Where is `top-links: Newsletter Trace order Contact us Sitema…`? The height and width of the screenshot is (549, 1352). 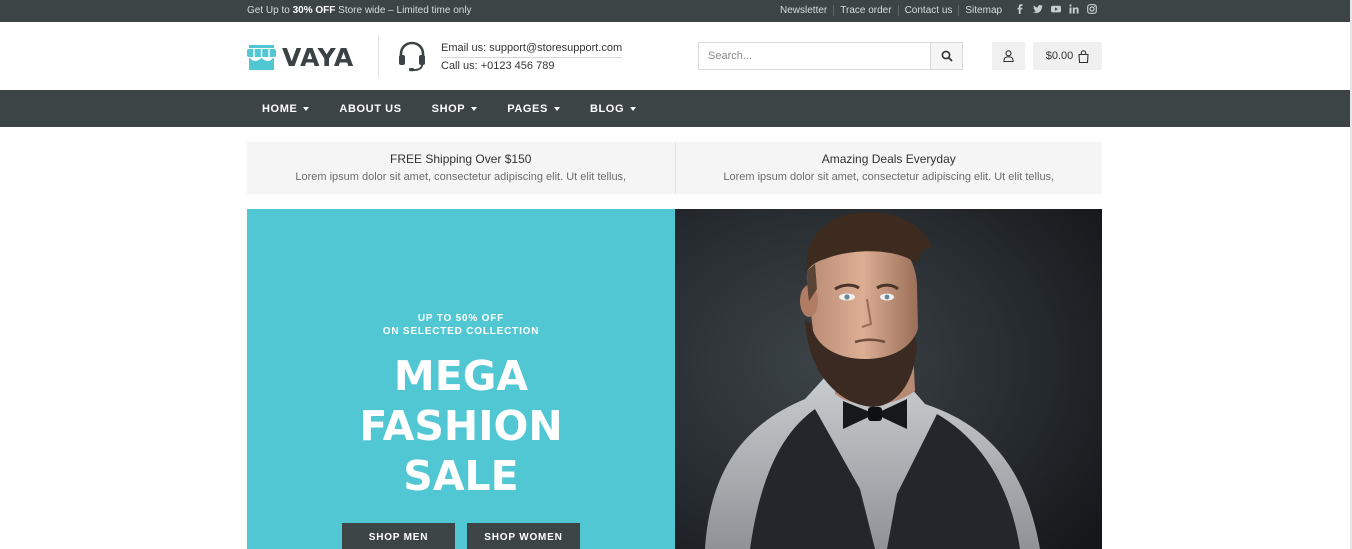
top-links: Newsletter Trace order Contact us Sitema… is located at coordinates (894, 10).